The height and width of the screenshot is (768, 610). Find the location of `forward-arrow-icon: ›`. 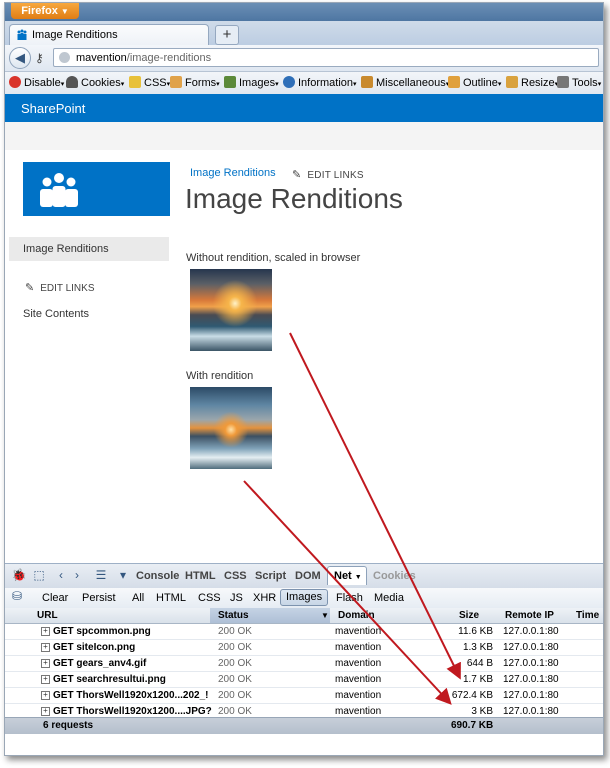

forward-arrow-icon: › is located at coordinates (77, 576).